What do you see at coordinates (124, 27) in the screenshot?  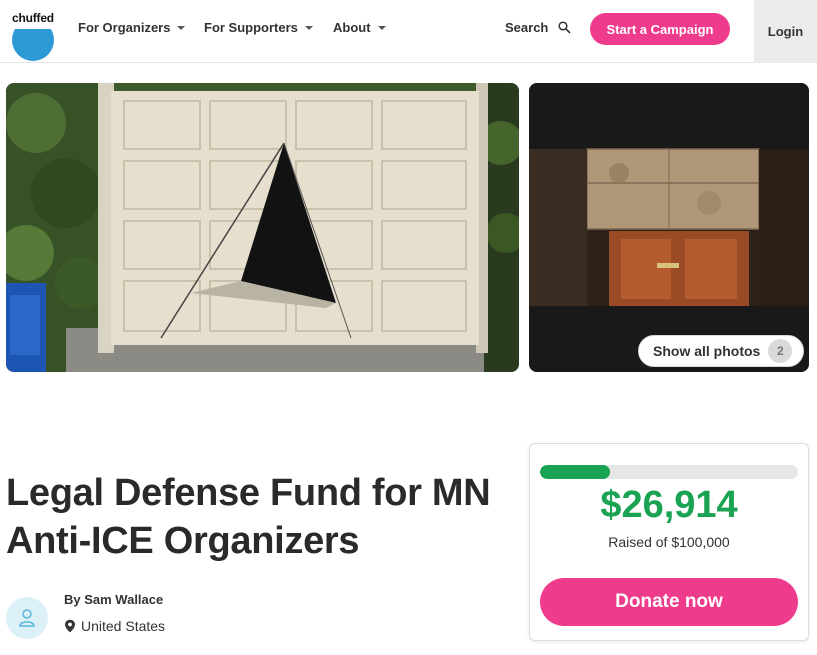 I see `nav-label: For Organizers` at bounding box center [124, 27].